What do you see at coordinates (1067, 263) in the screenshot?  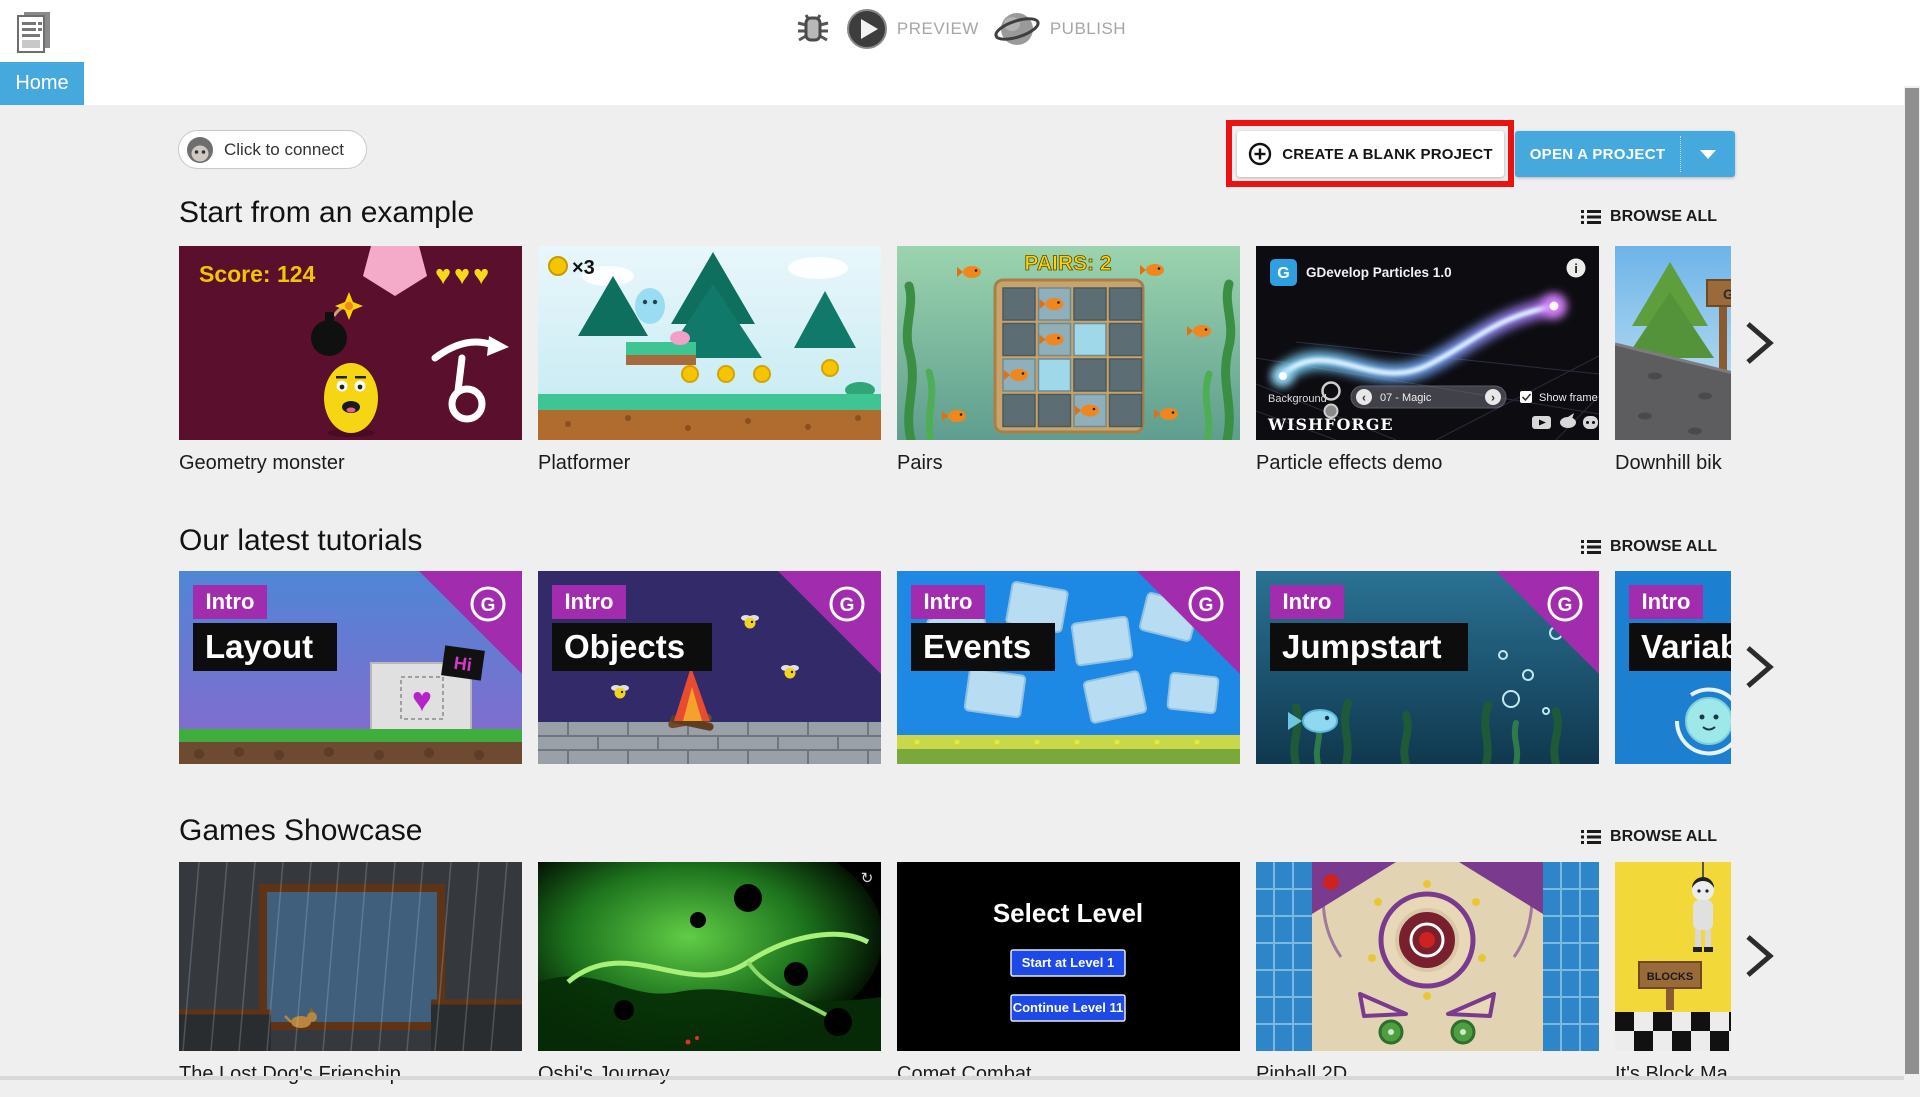 I see `pairs-score-text: PAIRS: 2` at bounding box center [1067, 263].